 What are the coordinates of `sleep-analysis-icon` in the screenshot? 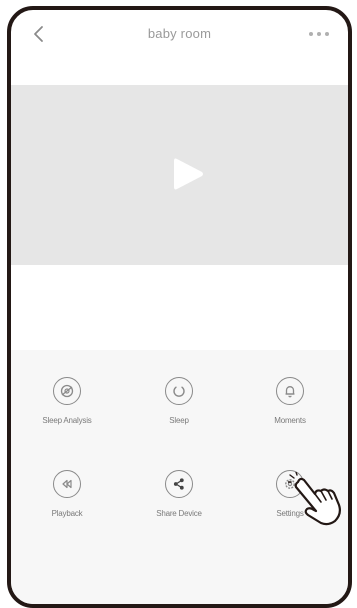 It's located at (67, 391).